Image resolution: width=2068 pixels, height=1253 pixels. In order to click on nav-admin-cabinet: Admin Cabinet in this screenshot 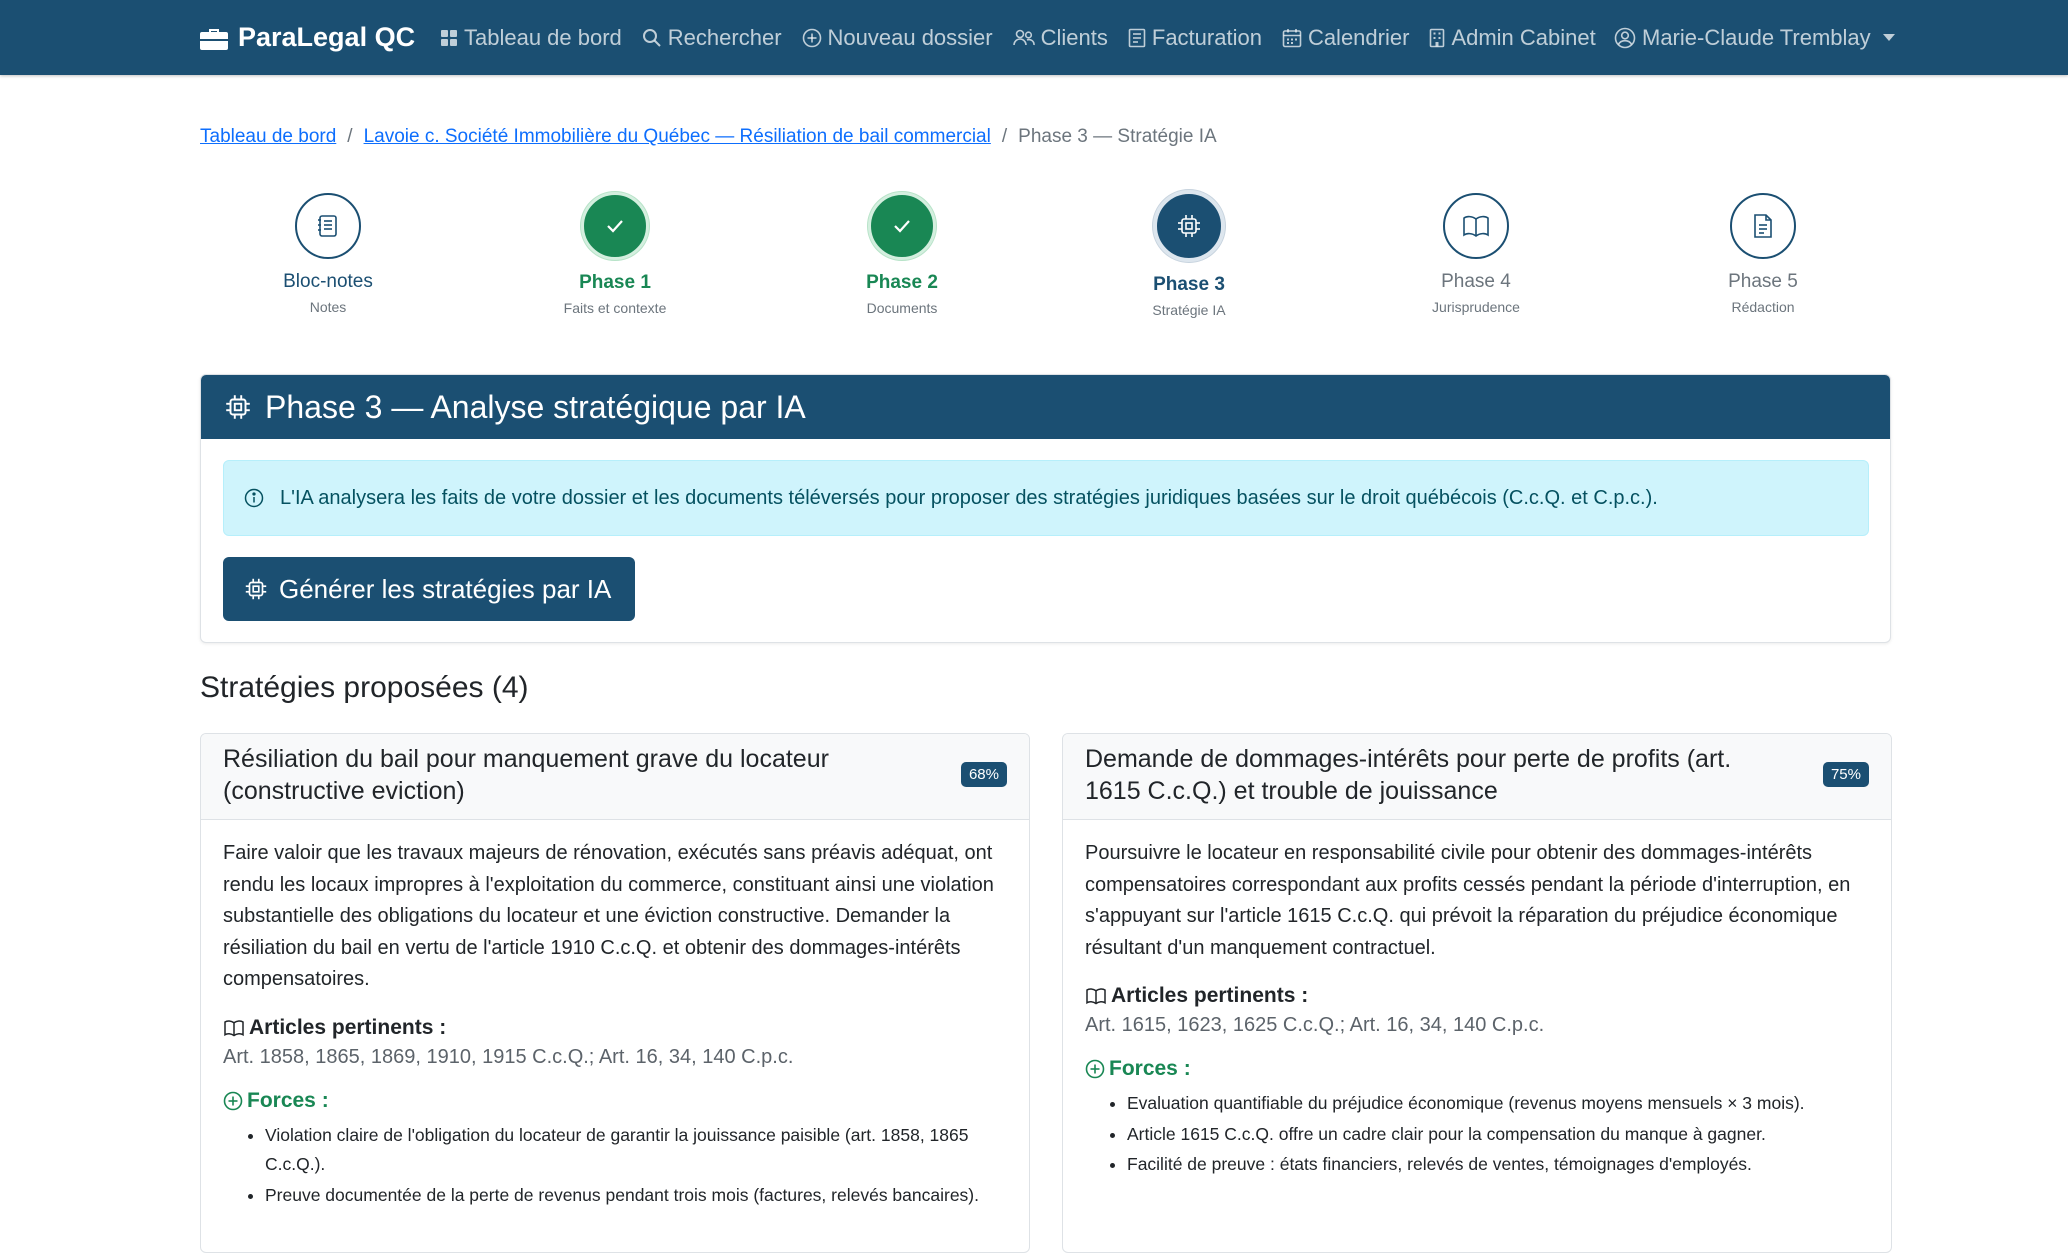, I will do `click(1512, 37)`.